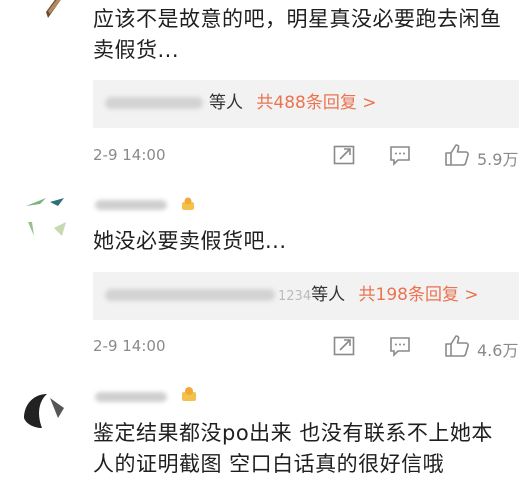 The width and height of the screenshot is (524, 482). What do you see at coordinates (293, 448) in the screenshot?
I see `comment-text: 鉴定结果都没po出来 也没有联系不上她本 人的证明截图 空口白话真的很好信哦` at bounding box center [293, 448].